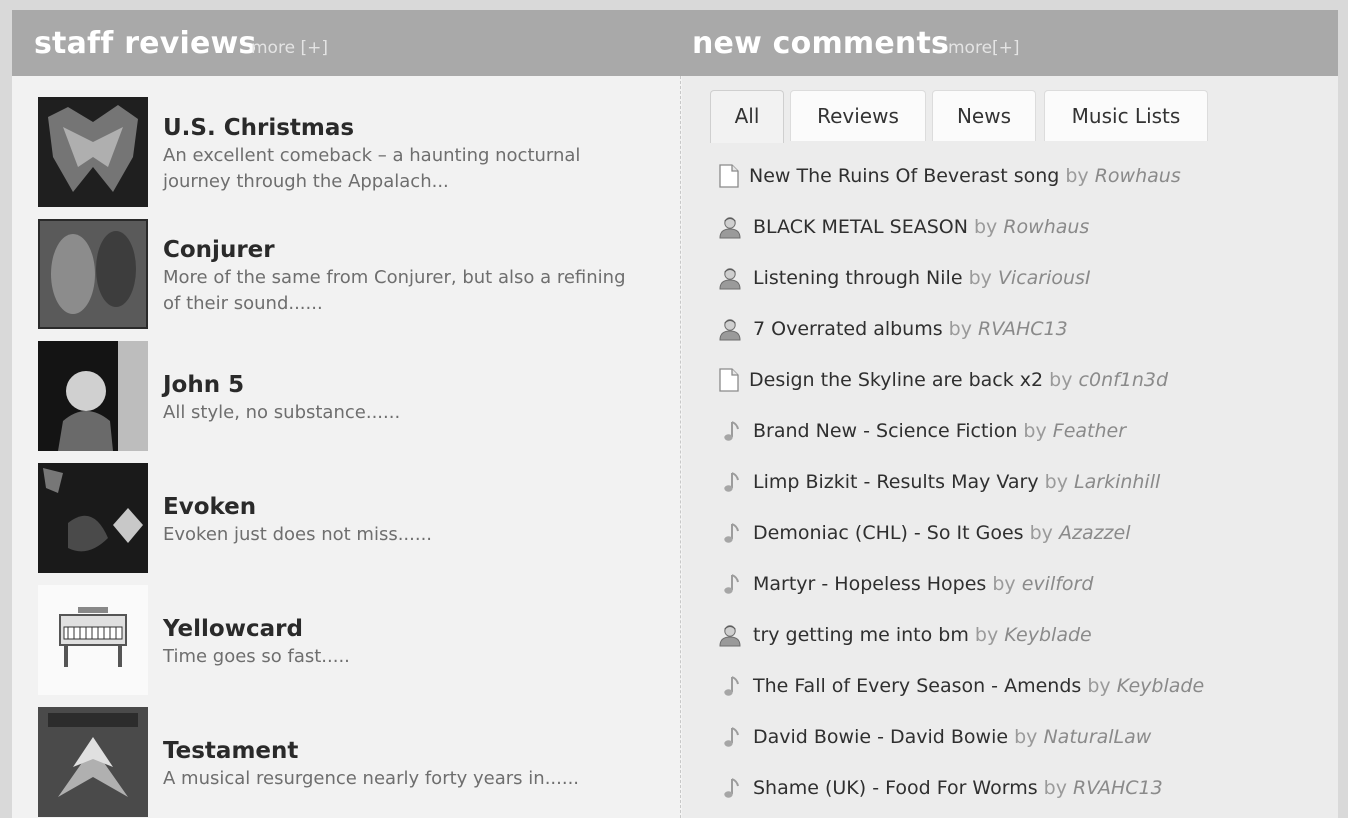 Image resolution: width=1348 pixels, height=818 pixels. What do you see at coordinates (858, 115) in the screenshot?
I see `tab-reviews: Reviews` at bounding box center [858, 115].